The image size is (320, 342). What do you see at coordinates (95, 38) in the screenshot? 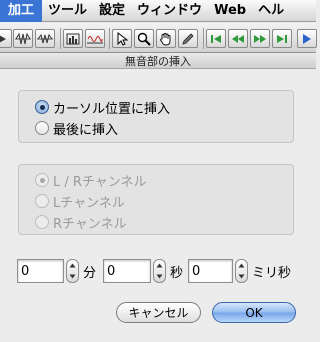
I see `waveform-zoom-icon` at bounding box center [95, 38].